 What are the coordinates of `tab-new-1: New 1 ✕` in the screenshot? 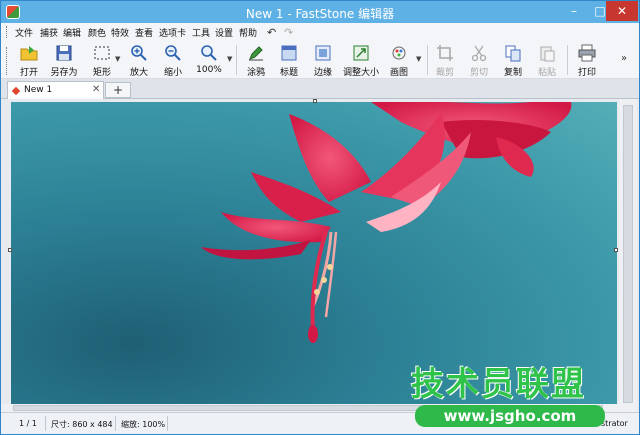 It's located at (55, 90).